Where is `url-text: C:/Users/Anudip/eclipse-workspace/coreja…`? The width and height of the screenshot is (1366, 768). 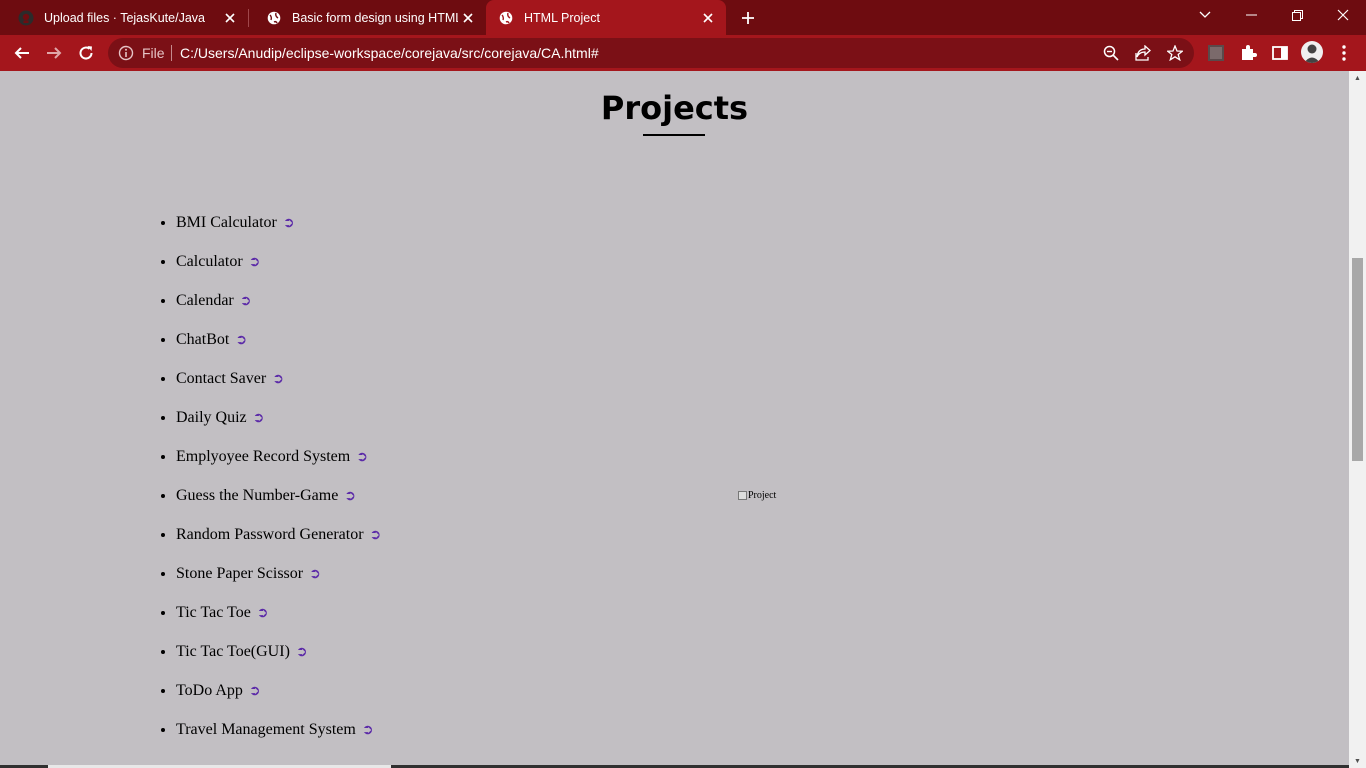
url-text: C:/Users/Anudip/eclipse-workspace/coreja… is located at coordinates (389, 53).